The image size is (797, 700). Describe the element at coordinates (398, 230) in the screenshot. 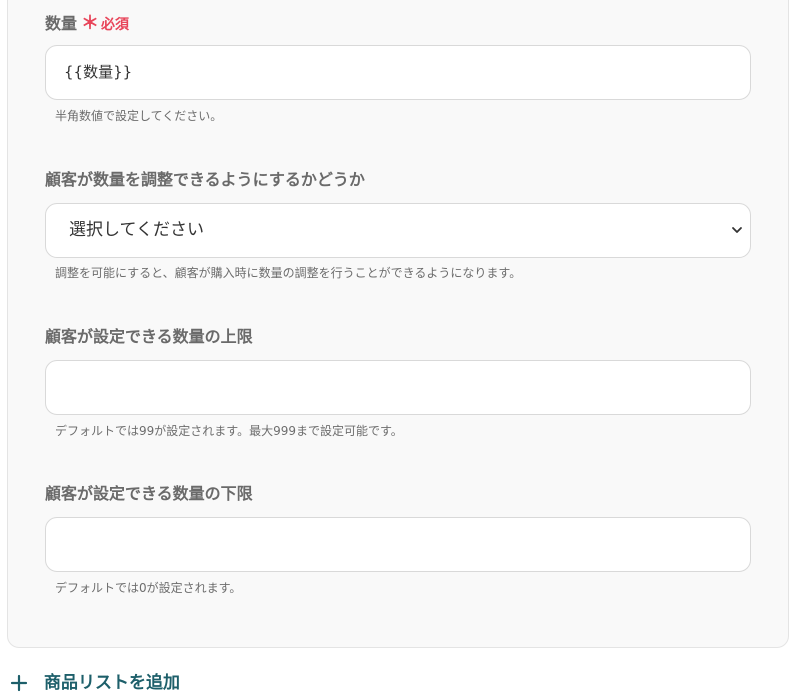

I see `adjustable-select: 選択してください` at that location.